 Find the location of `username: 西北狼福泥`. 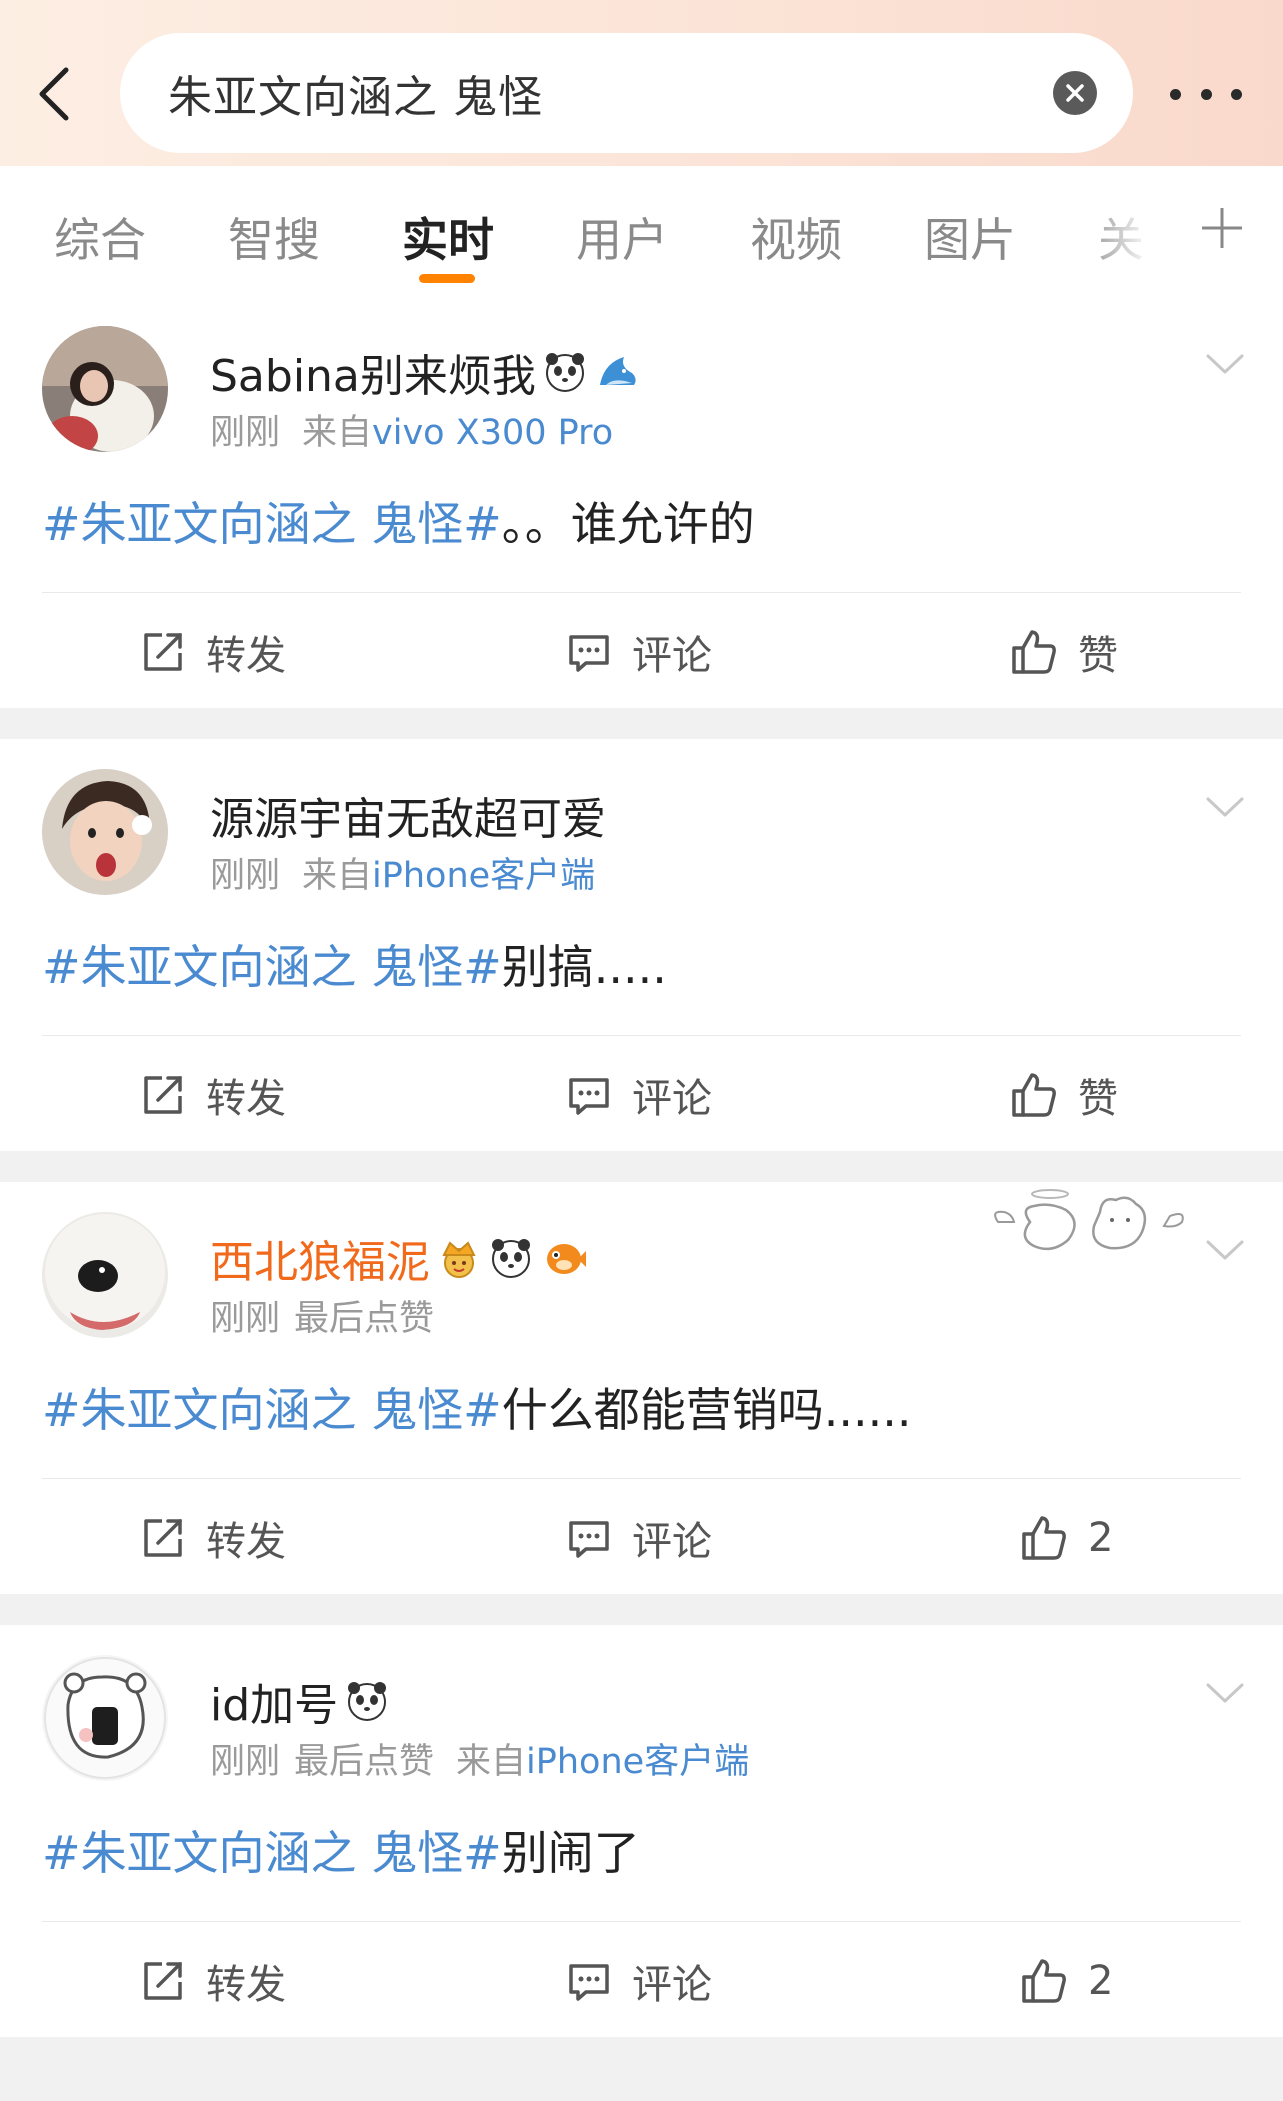

username: 西北狼福泥 is located at coordinates (398, 1258).